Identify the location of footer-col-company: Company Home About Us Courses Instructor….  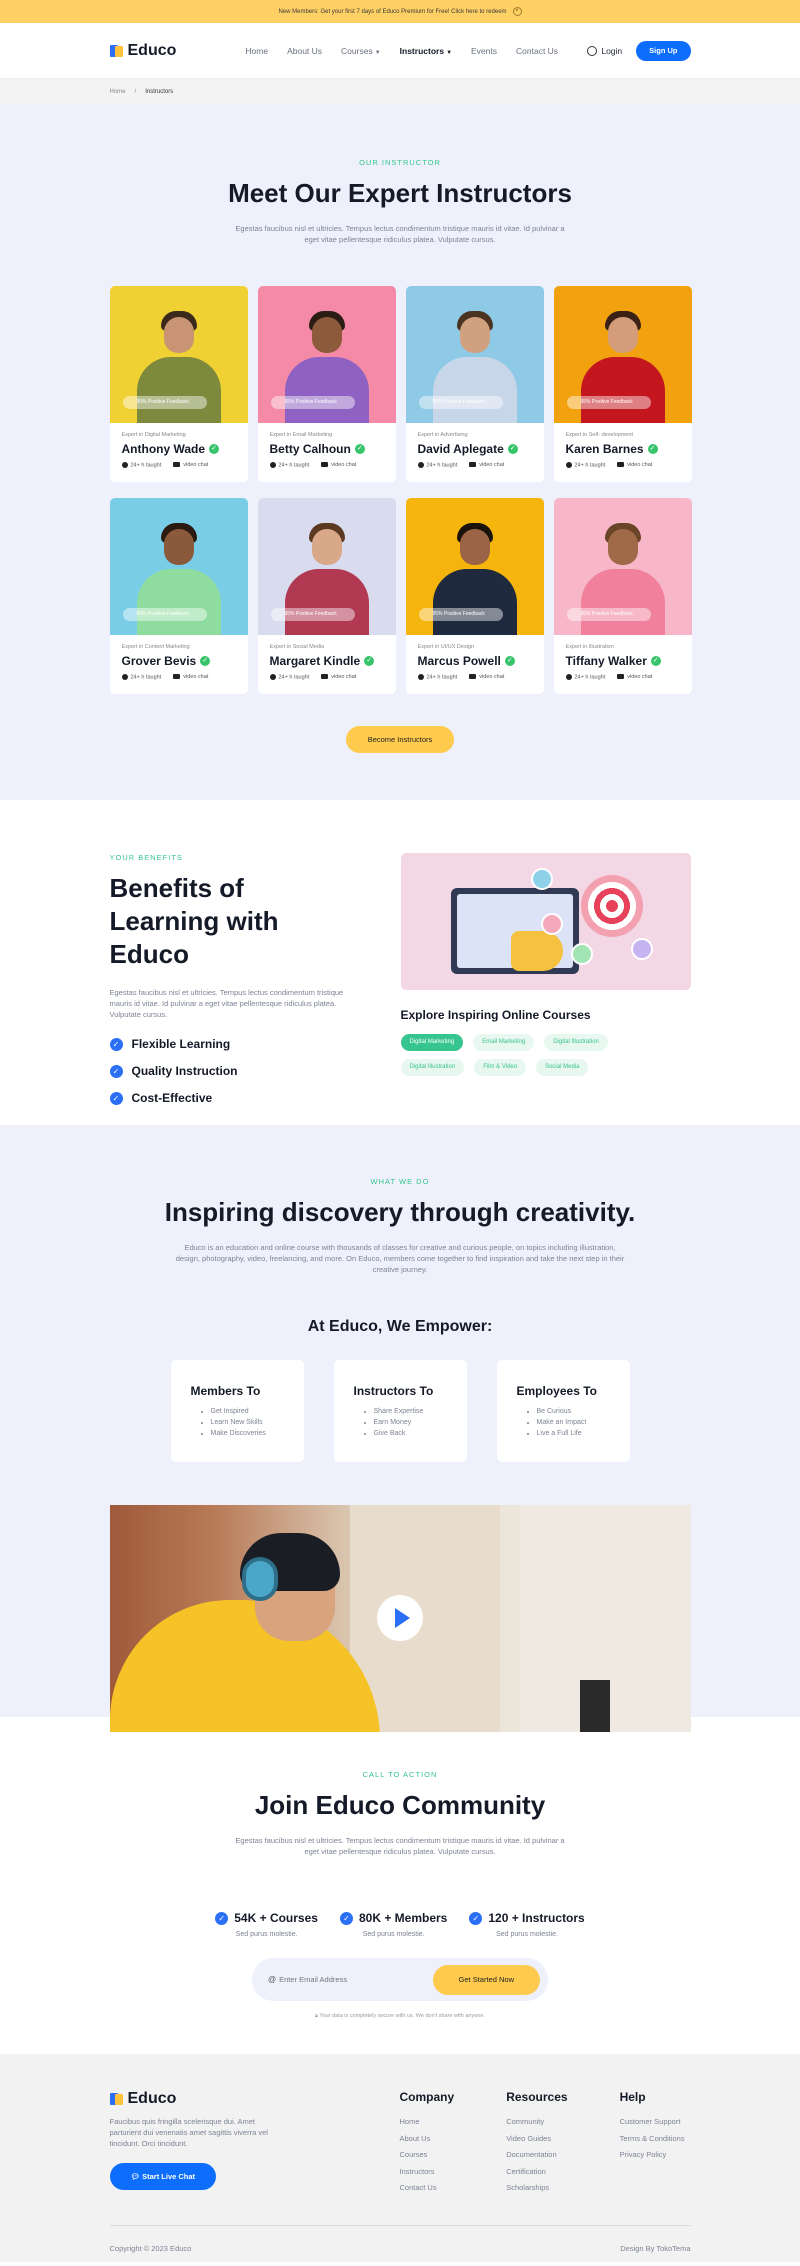
(427, 2143).